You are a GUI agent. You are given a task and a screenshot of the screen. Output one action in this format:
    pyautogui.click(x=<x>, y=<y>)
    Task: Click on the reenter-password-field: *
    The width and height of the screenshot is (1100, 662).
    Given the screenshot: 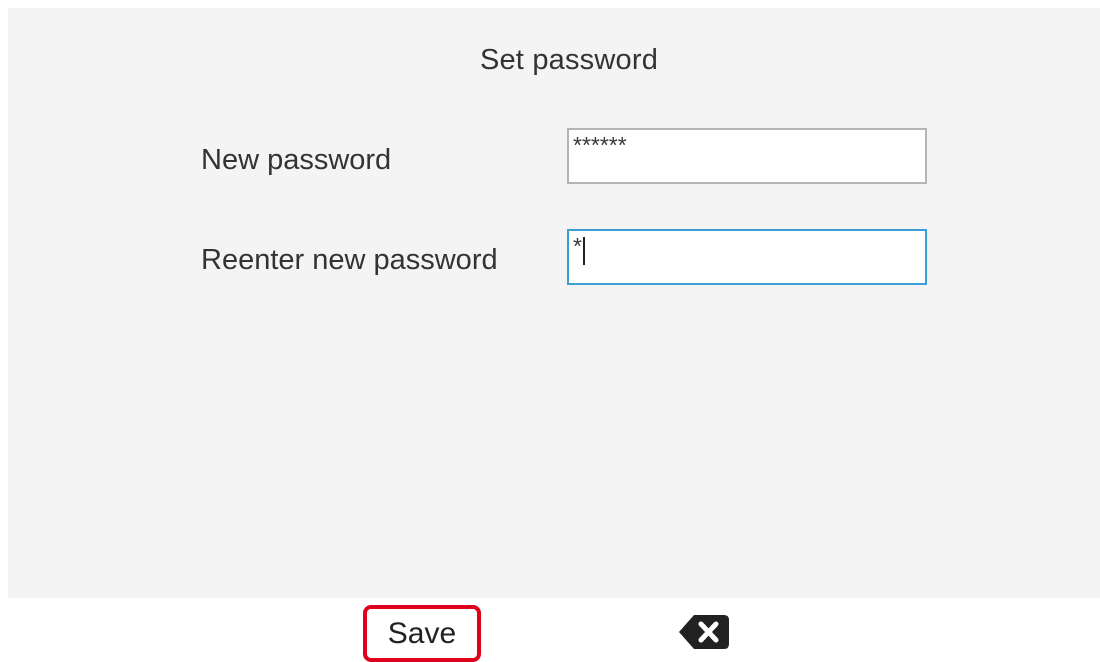 What is the action you would take?
    pyautogui.click(x=747, y=257)
    